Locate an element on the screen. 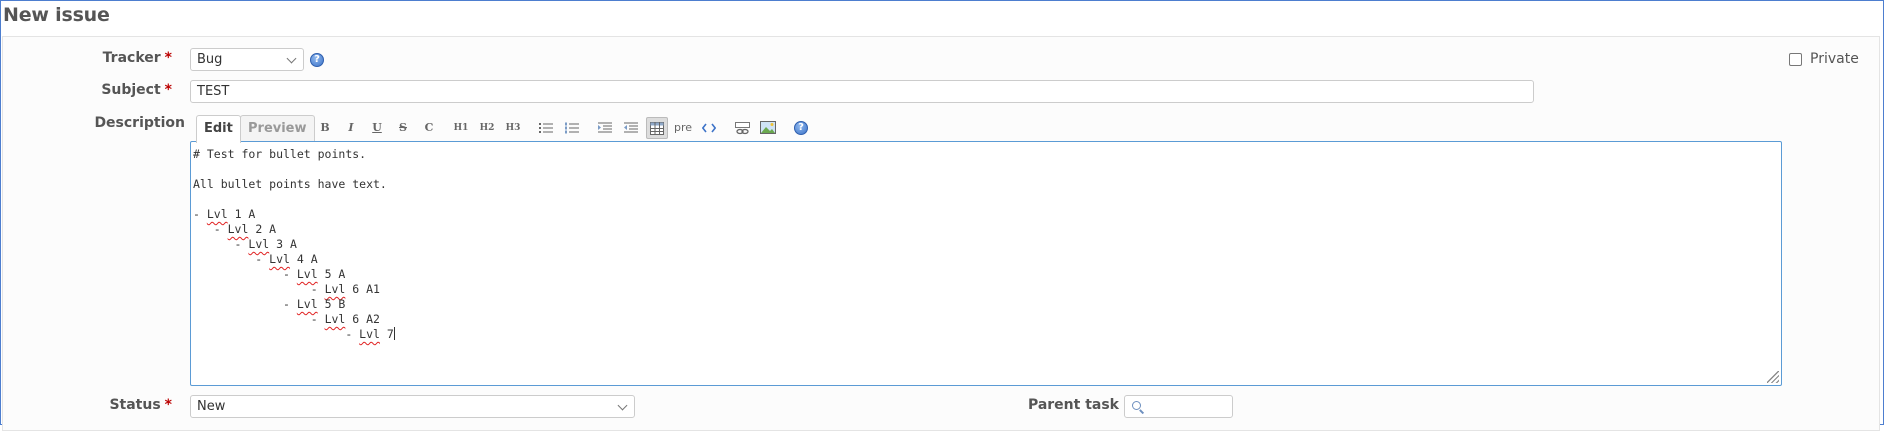 This screenshot has height=431, width=1884. line-text: 5 A is located at coordinates (331, 274).